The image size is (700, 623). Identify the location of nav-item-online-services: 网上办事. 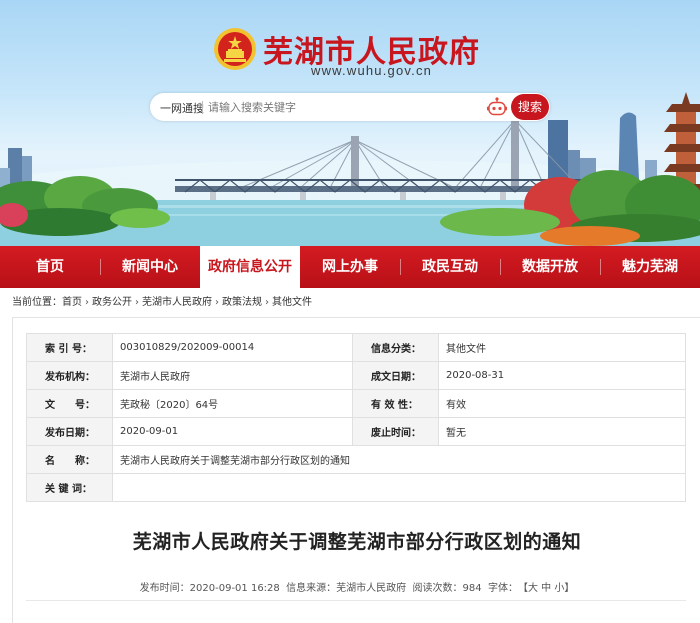
(350, 267).